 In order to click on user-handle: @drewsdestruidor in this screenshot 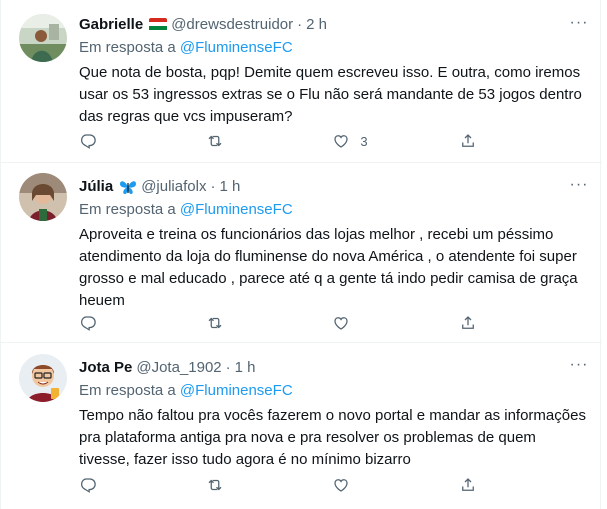, I will do `click(232, 24)`.